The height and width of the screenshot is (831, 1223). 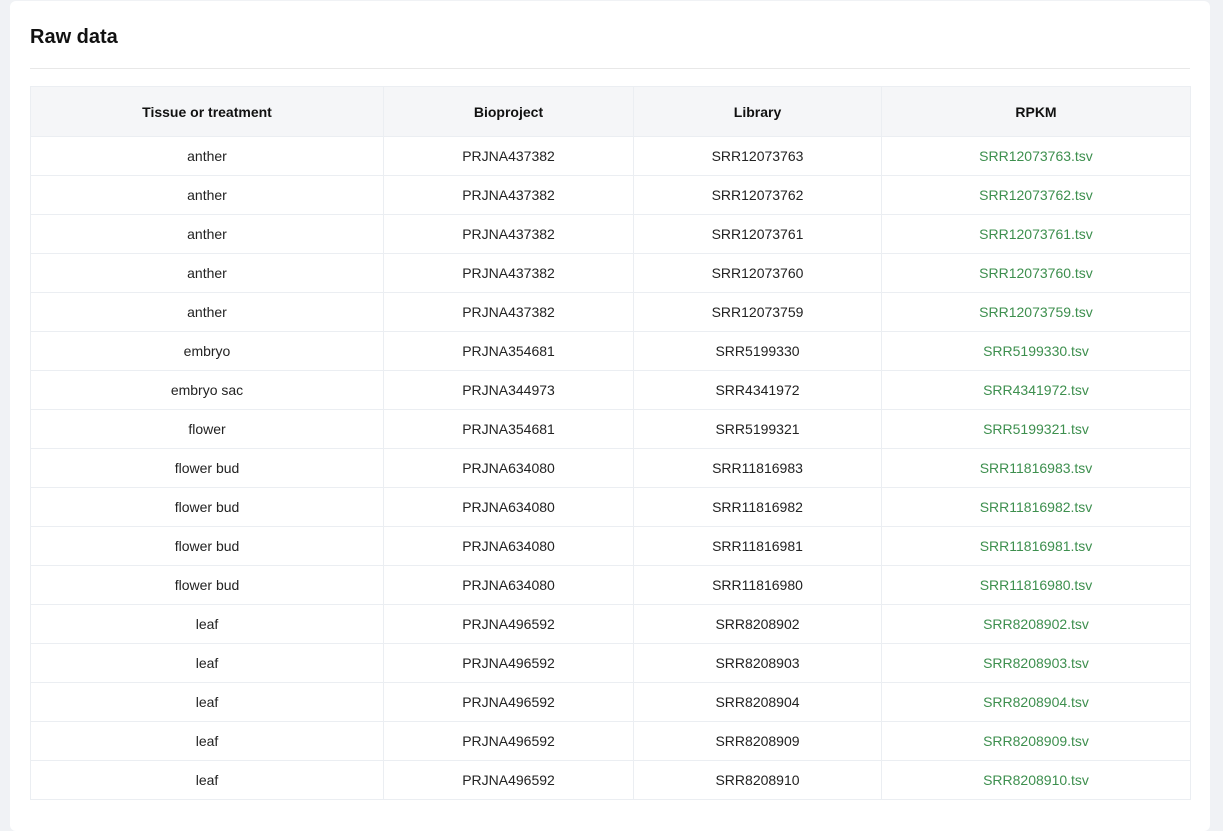 I want to click on cell-rpkm: SRR11816983.tsv, so click(x=1036, y=468).